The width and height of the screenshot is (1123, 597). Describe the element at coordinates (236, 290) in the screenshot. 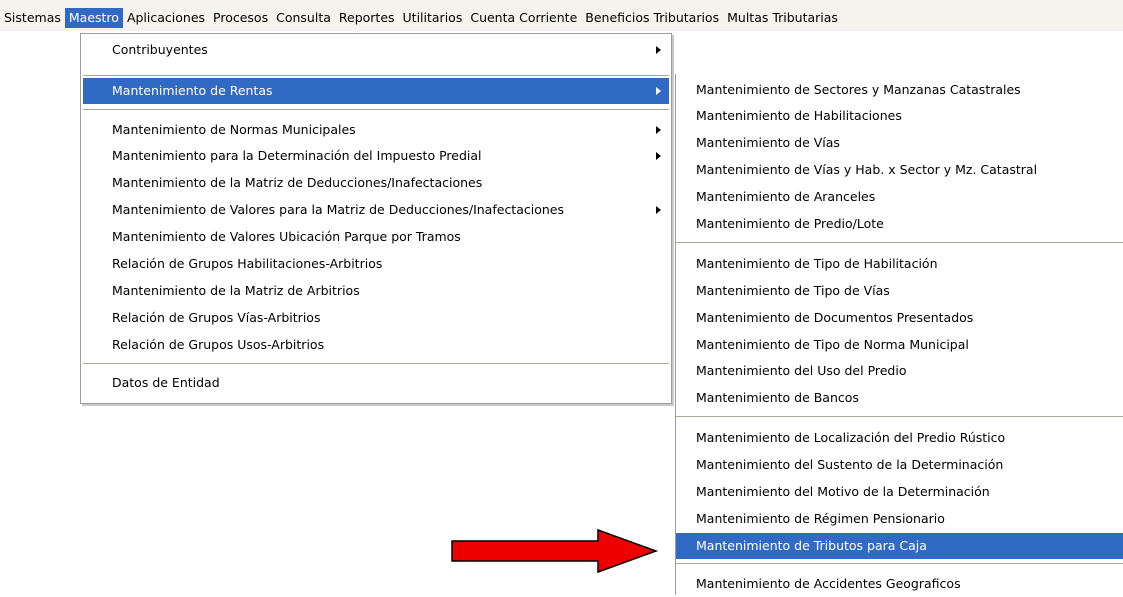

I see `menu-item-label: Mantenimiento de la Matriz de Arbitrios` at that location.